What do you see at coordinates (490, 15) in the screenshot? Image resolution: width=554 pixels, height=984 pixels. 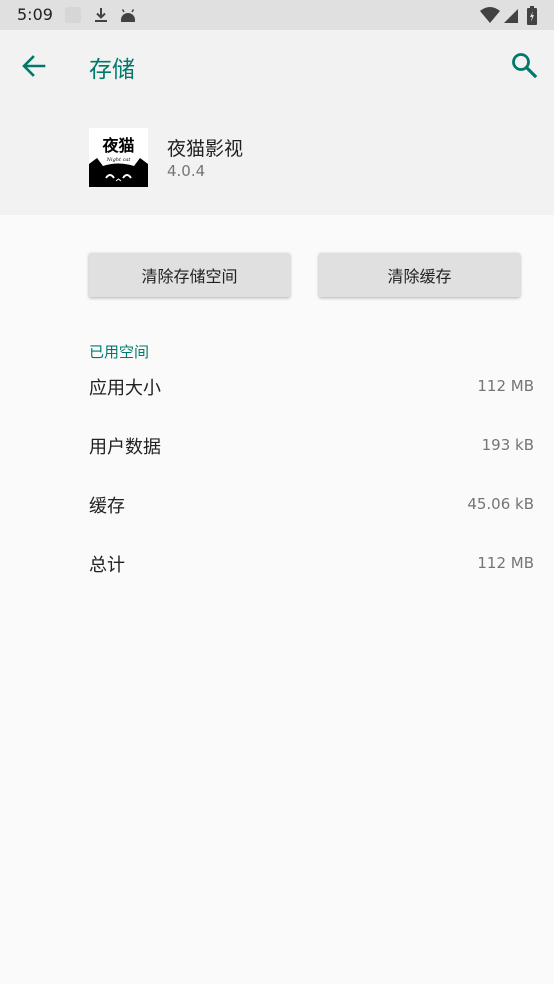 I see `wifi-icon` at bounding box center [490, 15].